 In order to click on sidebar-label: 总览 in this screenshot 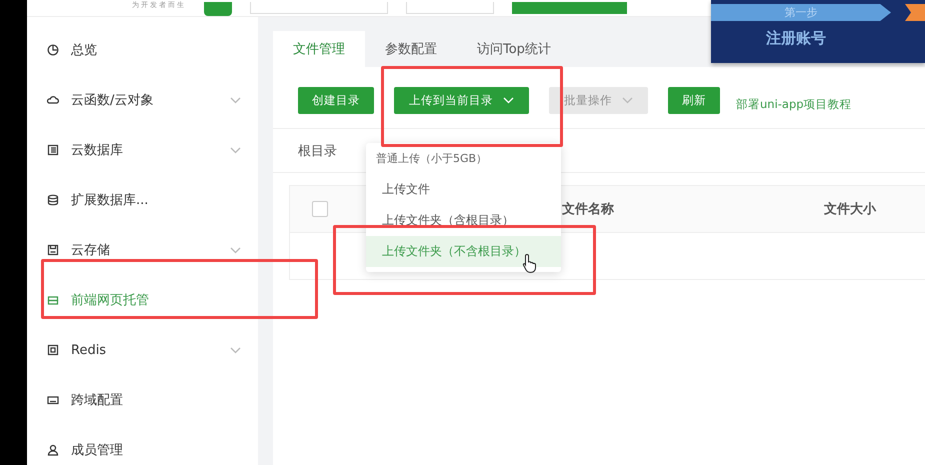, I will do `click(84, 50)`.